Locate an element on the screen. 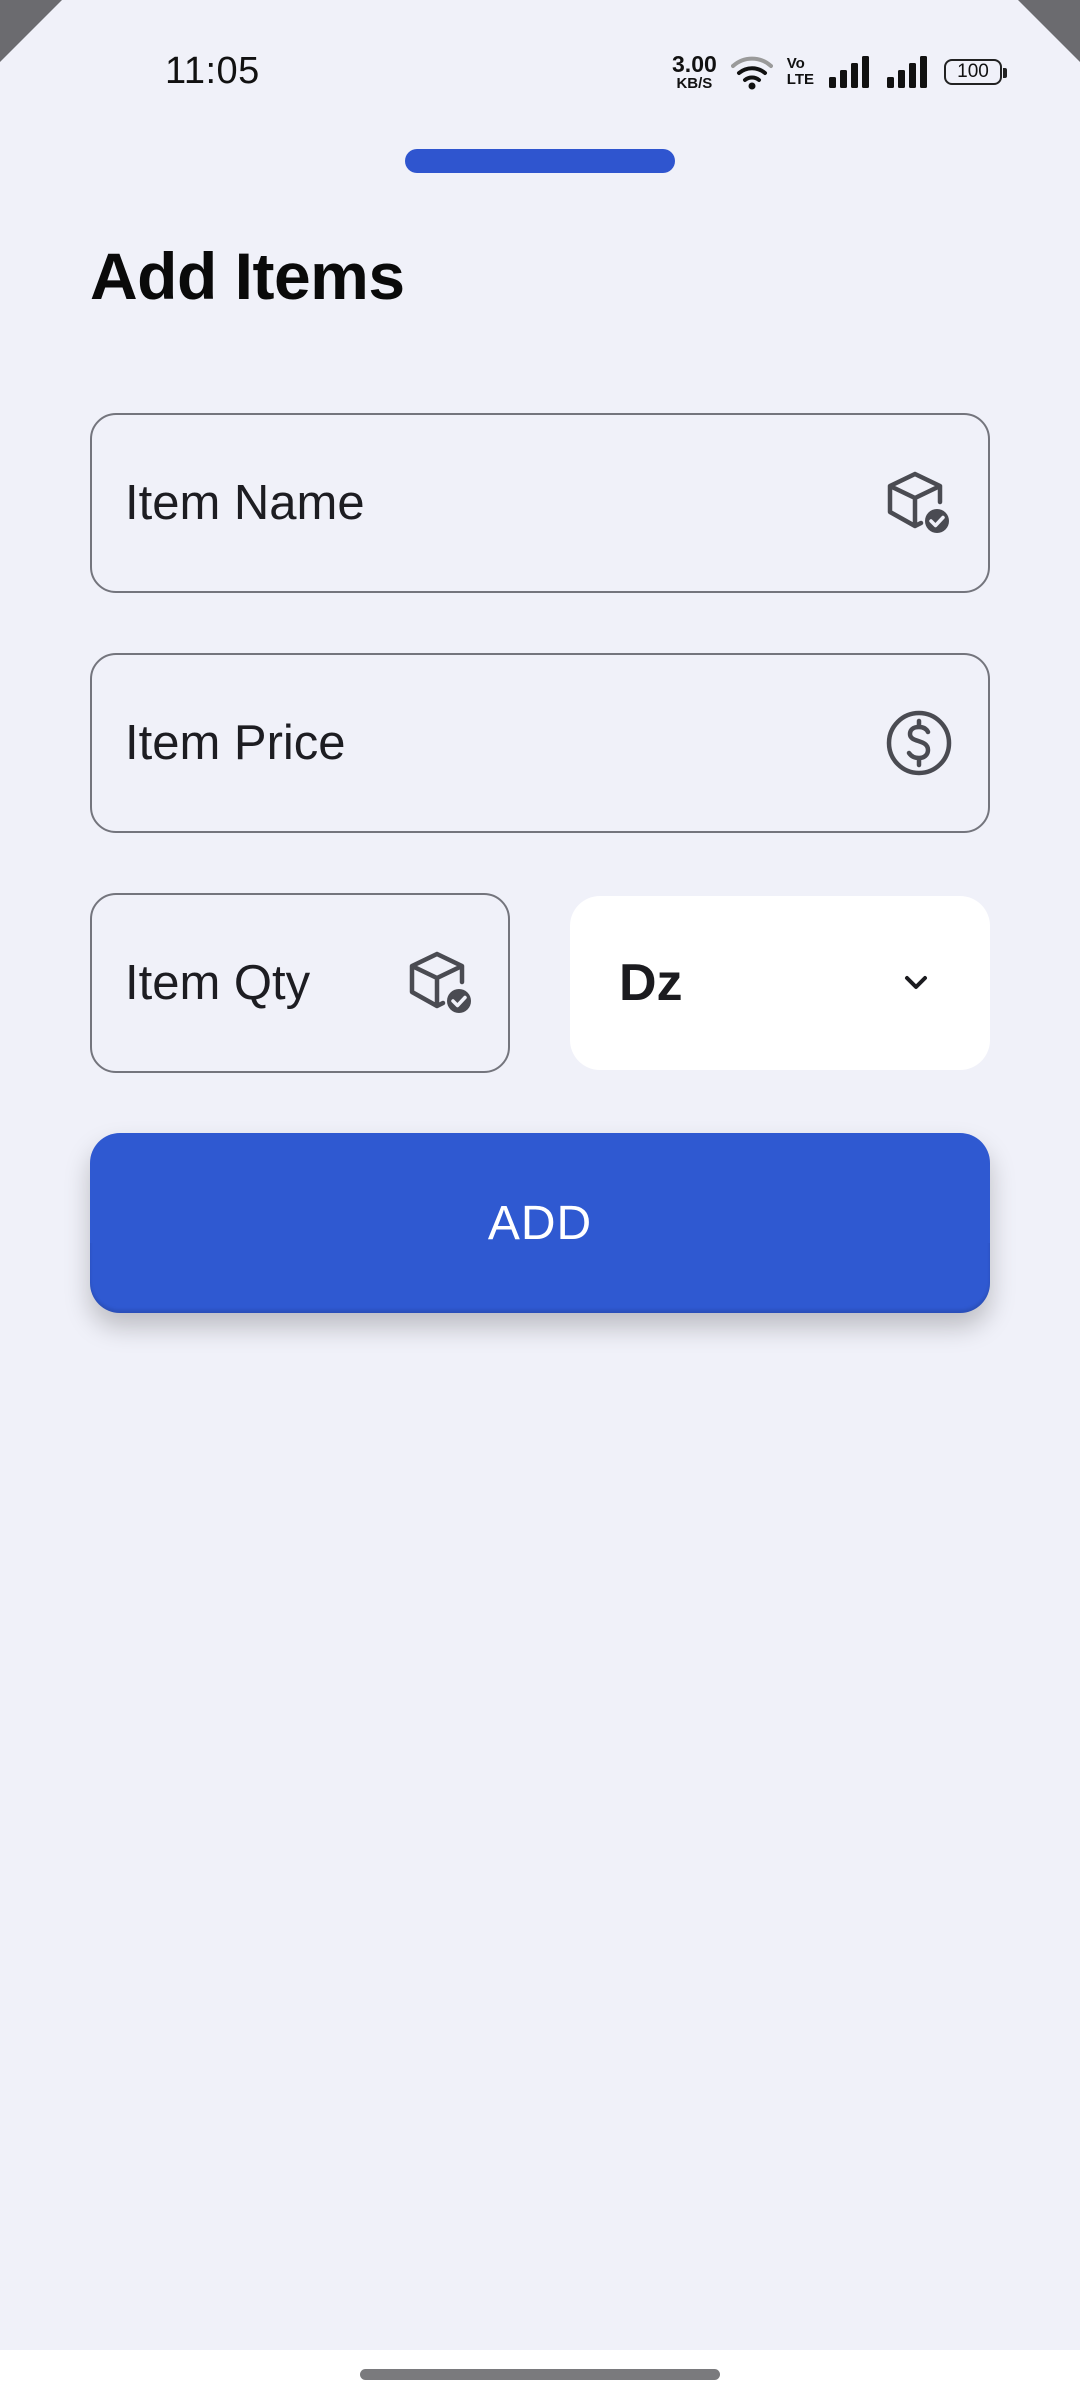 The width and height of the screenshot is (1080, 2400). unit-dropdown: Dz is located at coordinates (780, 983).